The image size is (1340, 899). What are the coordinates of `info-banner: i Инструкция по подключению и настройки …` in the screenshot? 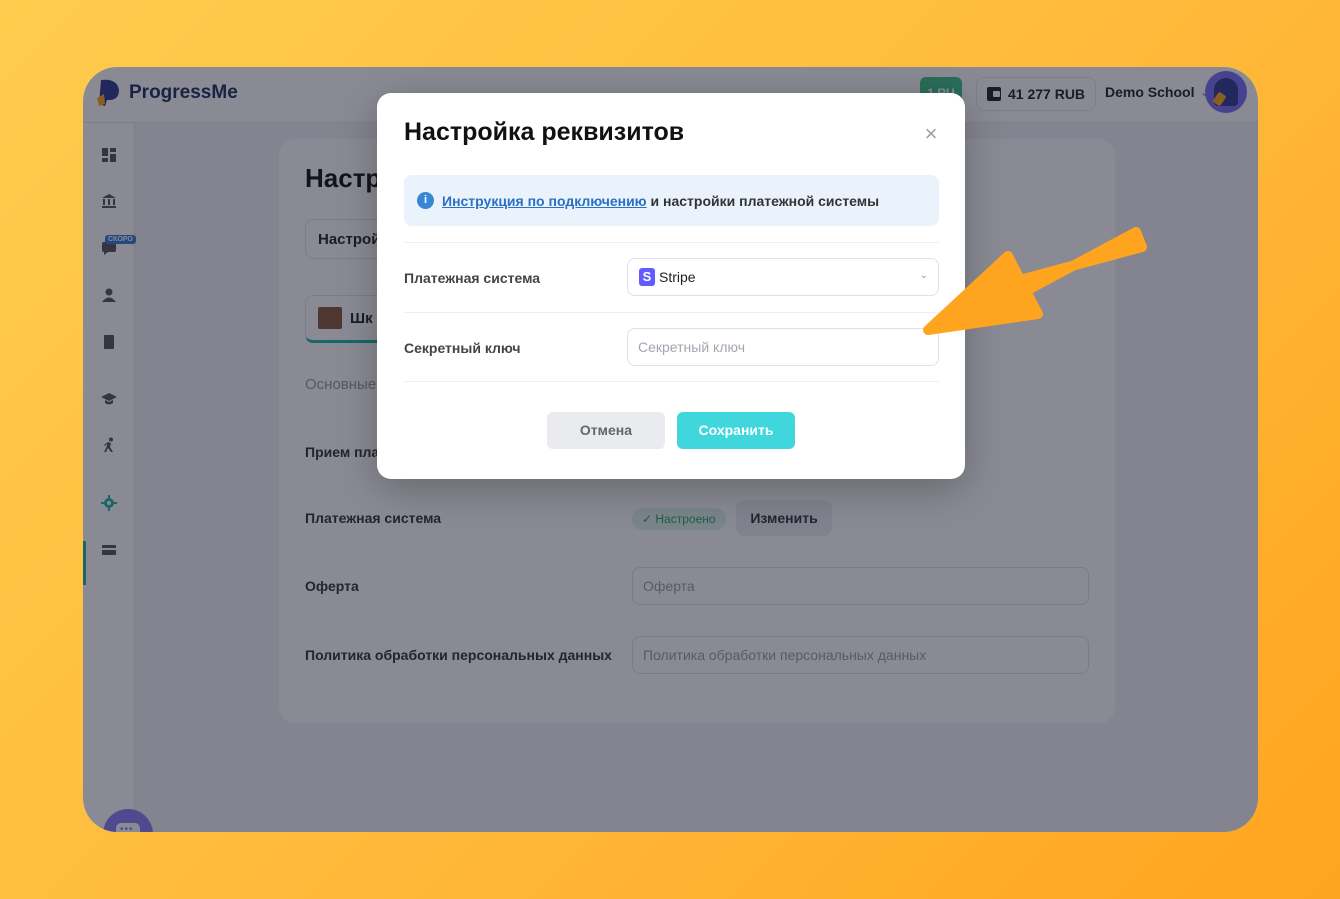 It's located at (671, 200).